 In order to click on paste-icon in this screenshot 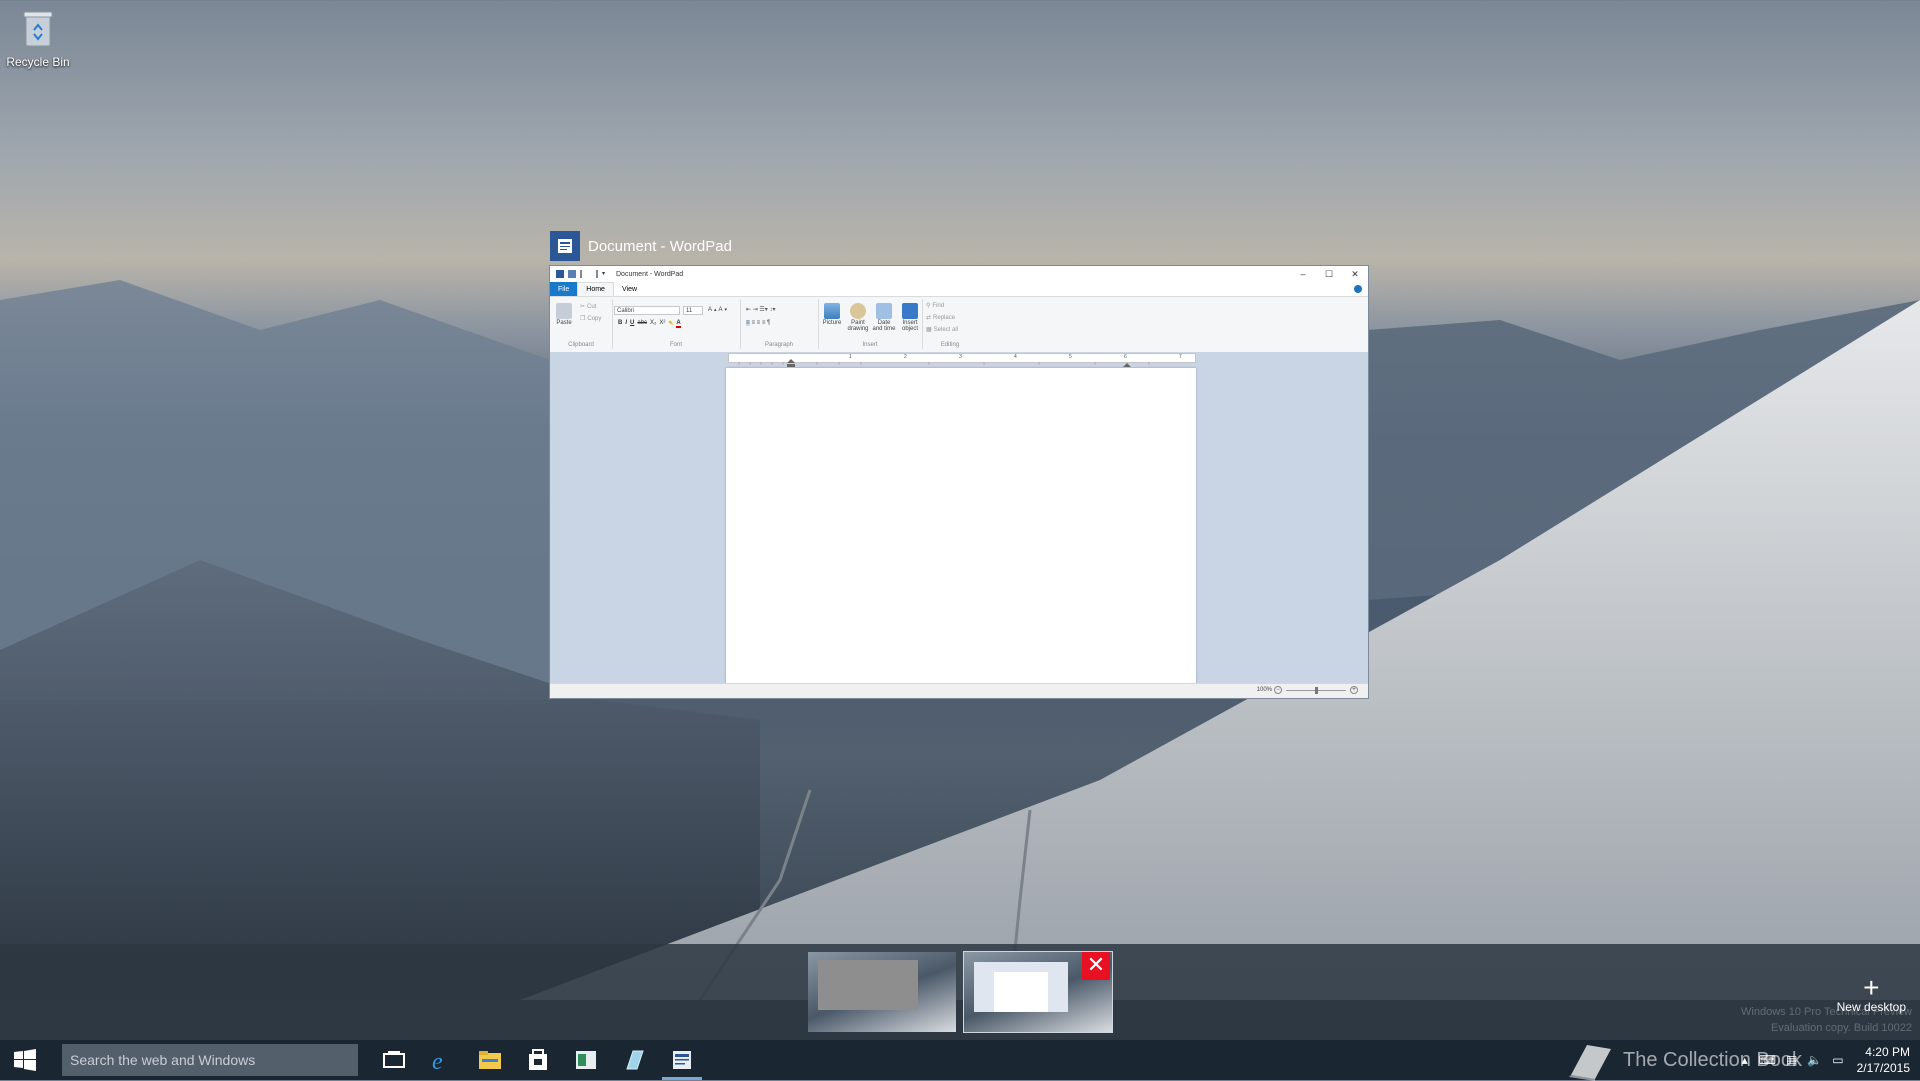, I will do `click(564, 311)`.